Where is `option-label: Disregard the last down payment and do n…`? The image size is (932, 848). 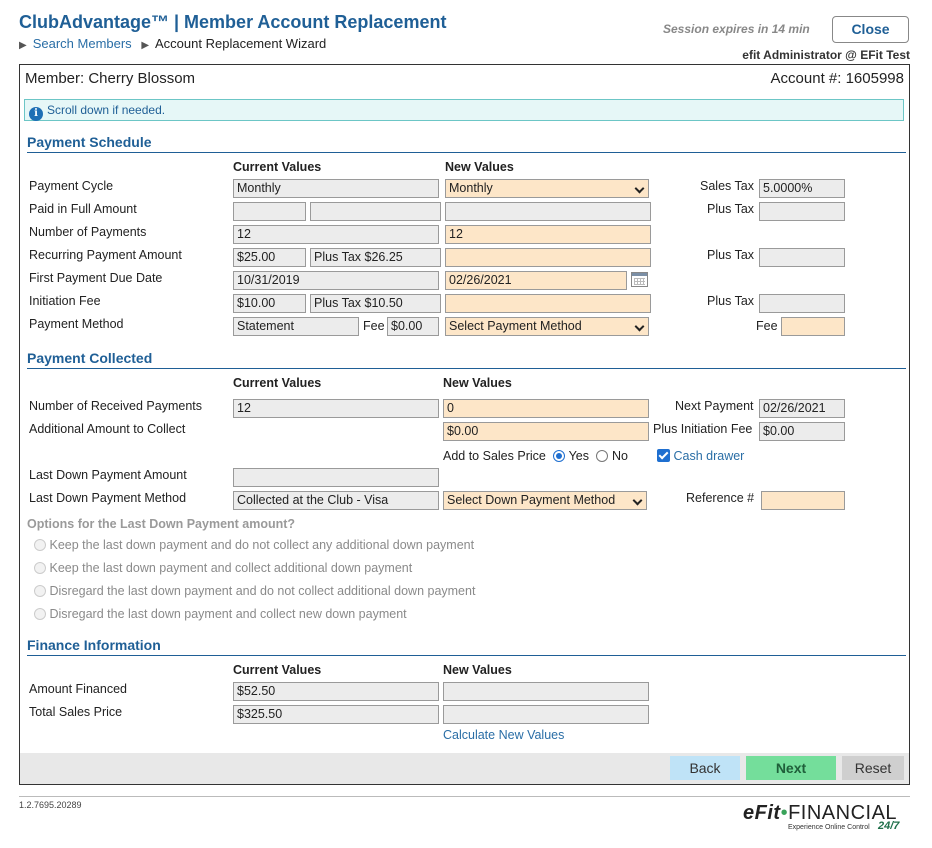
option-label: Disregard the last down payment and do n… is located at coordinates (262, 591).